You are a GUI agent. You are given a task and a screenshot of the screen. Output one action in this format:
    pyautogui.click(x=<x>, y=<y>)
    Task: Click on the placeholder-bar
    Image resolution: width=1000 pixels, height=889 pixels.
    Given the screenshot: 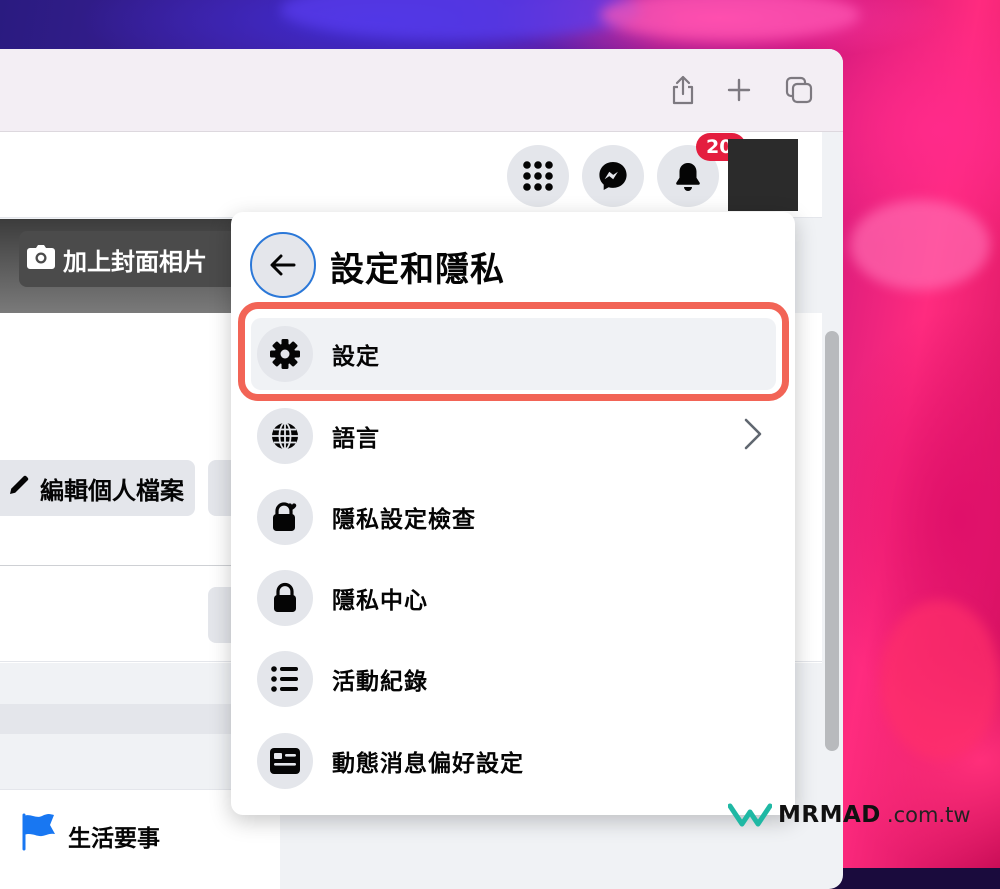 What is the action you would take?
    pyautogui.click(x=125, y=719)
    